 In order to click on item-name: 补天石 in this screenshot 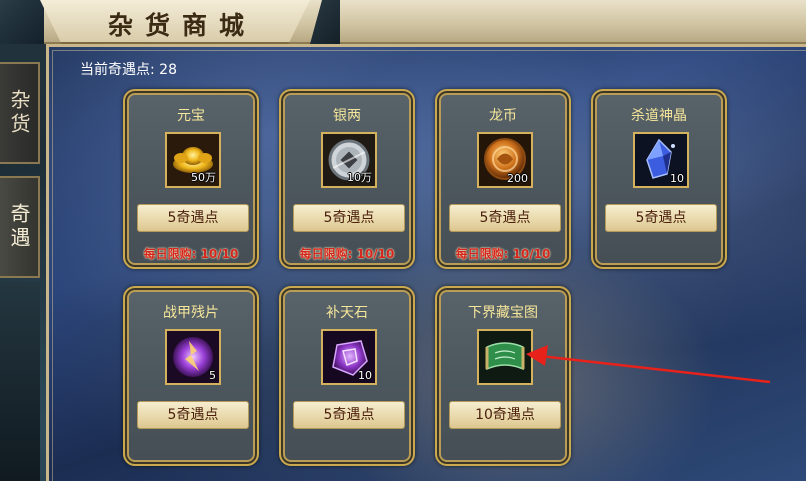, I will do `click(347, 313)`.